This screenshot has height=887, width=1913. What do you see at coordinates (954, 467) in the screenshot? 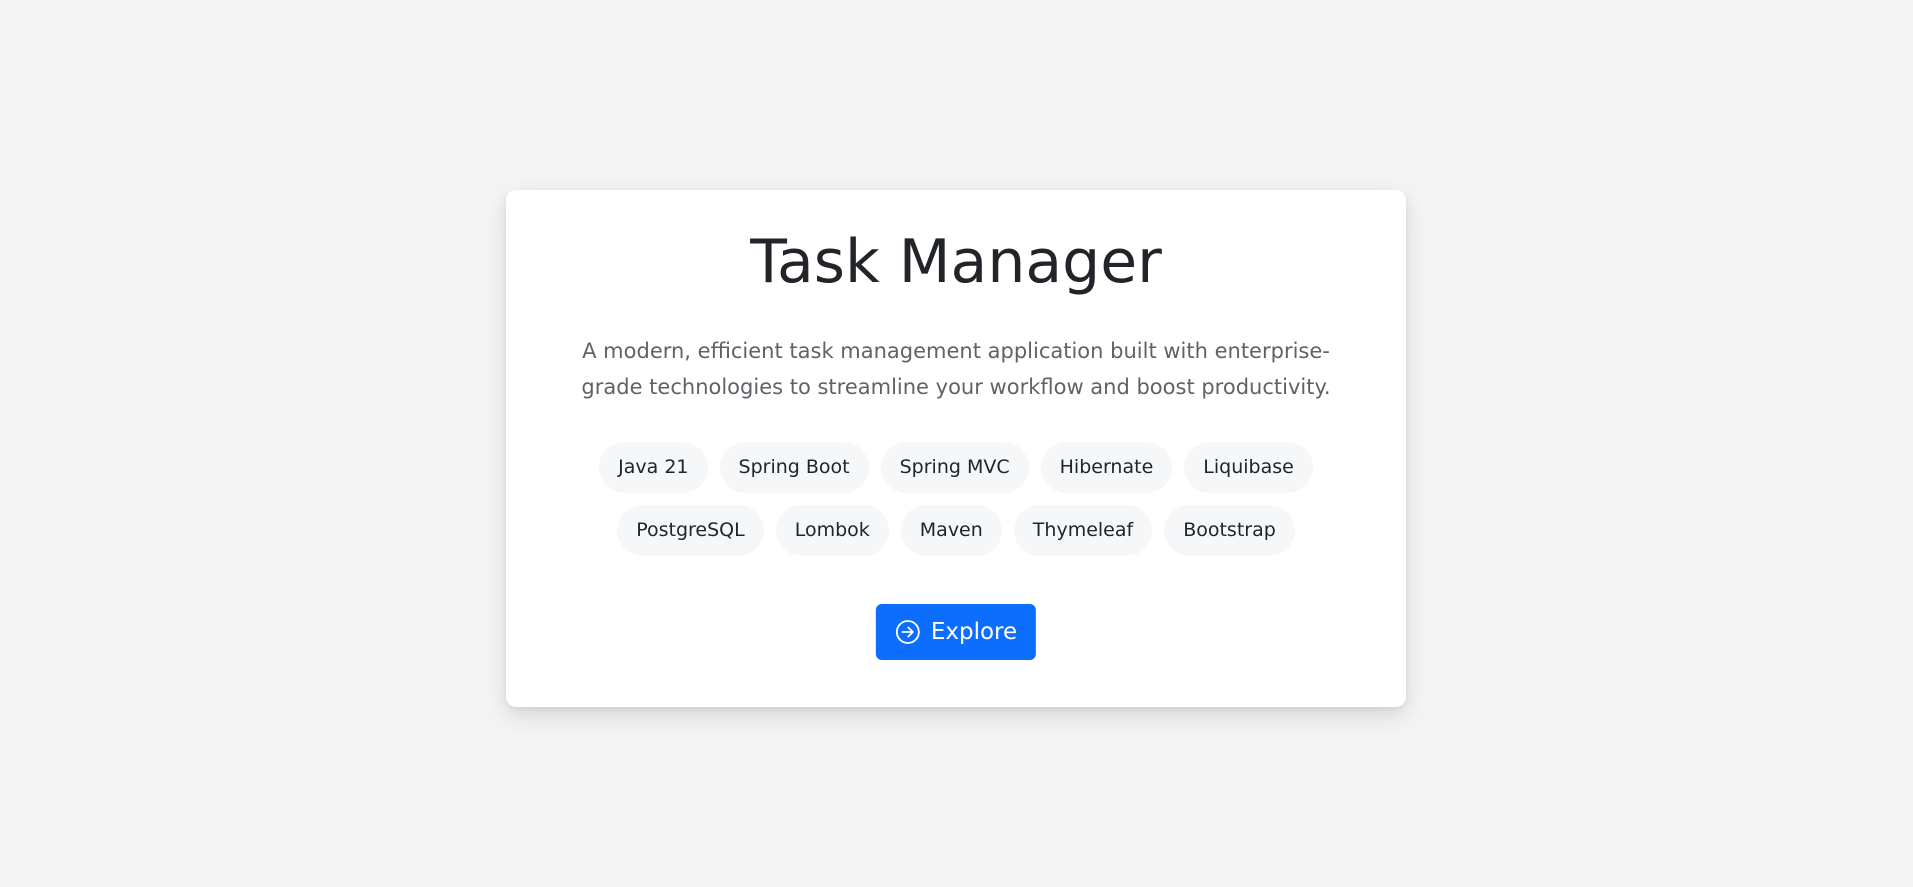
I see `tag-spring-mvc: Spring MVC` at bounding box center [954, 467].